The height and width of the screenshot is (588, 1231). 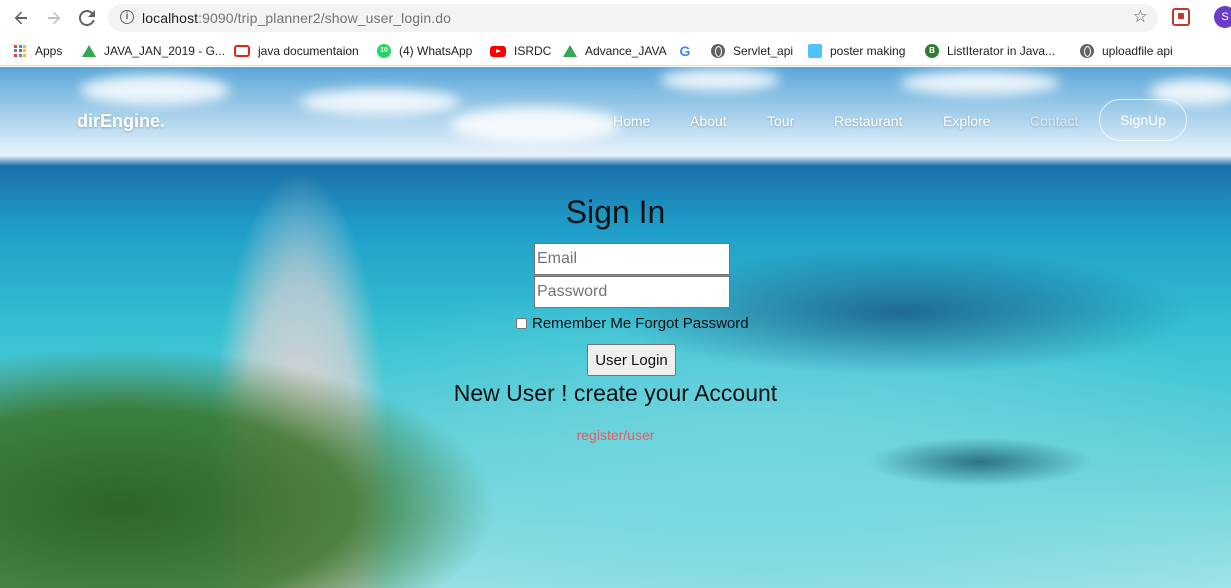 What do you see at coordinates (520, 51) in the screenshot?
I see `bookmark-isrdc: ISRDC` at bounding box center [520, 51].